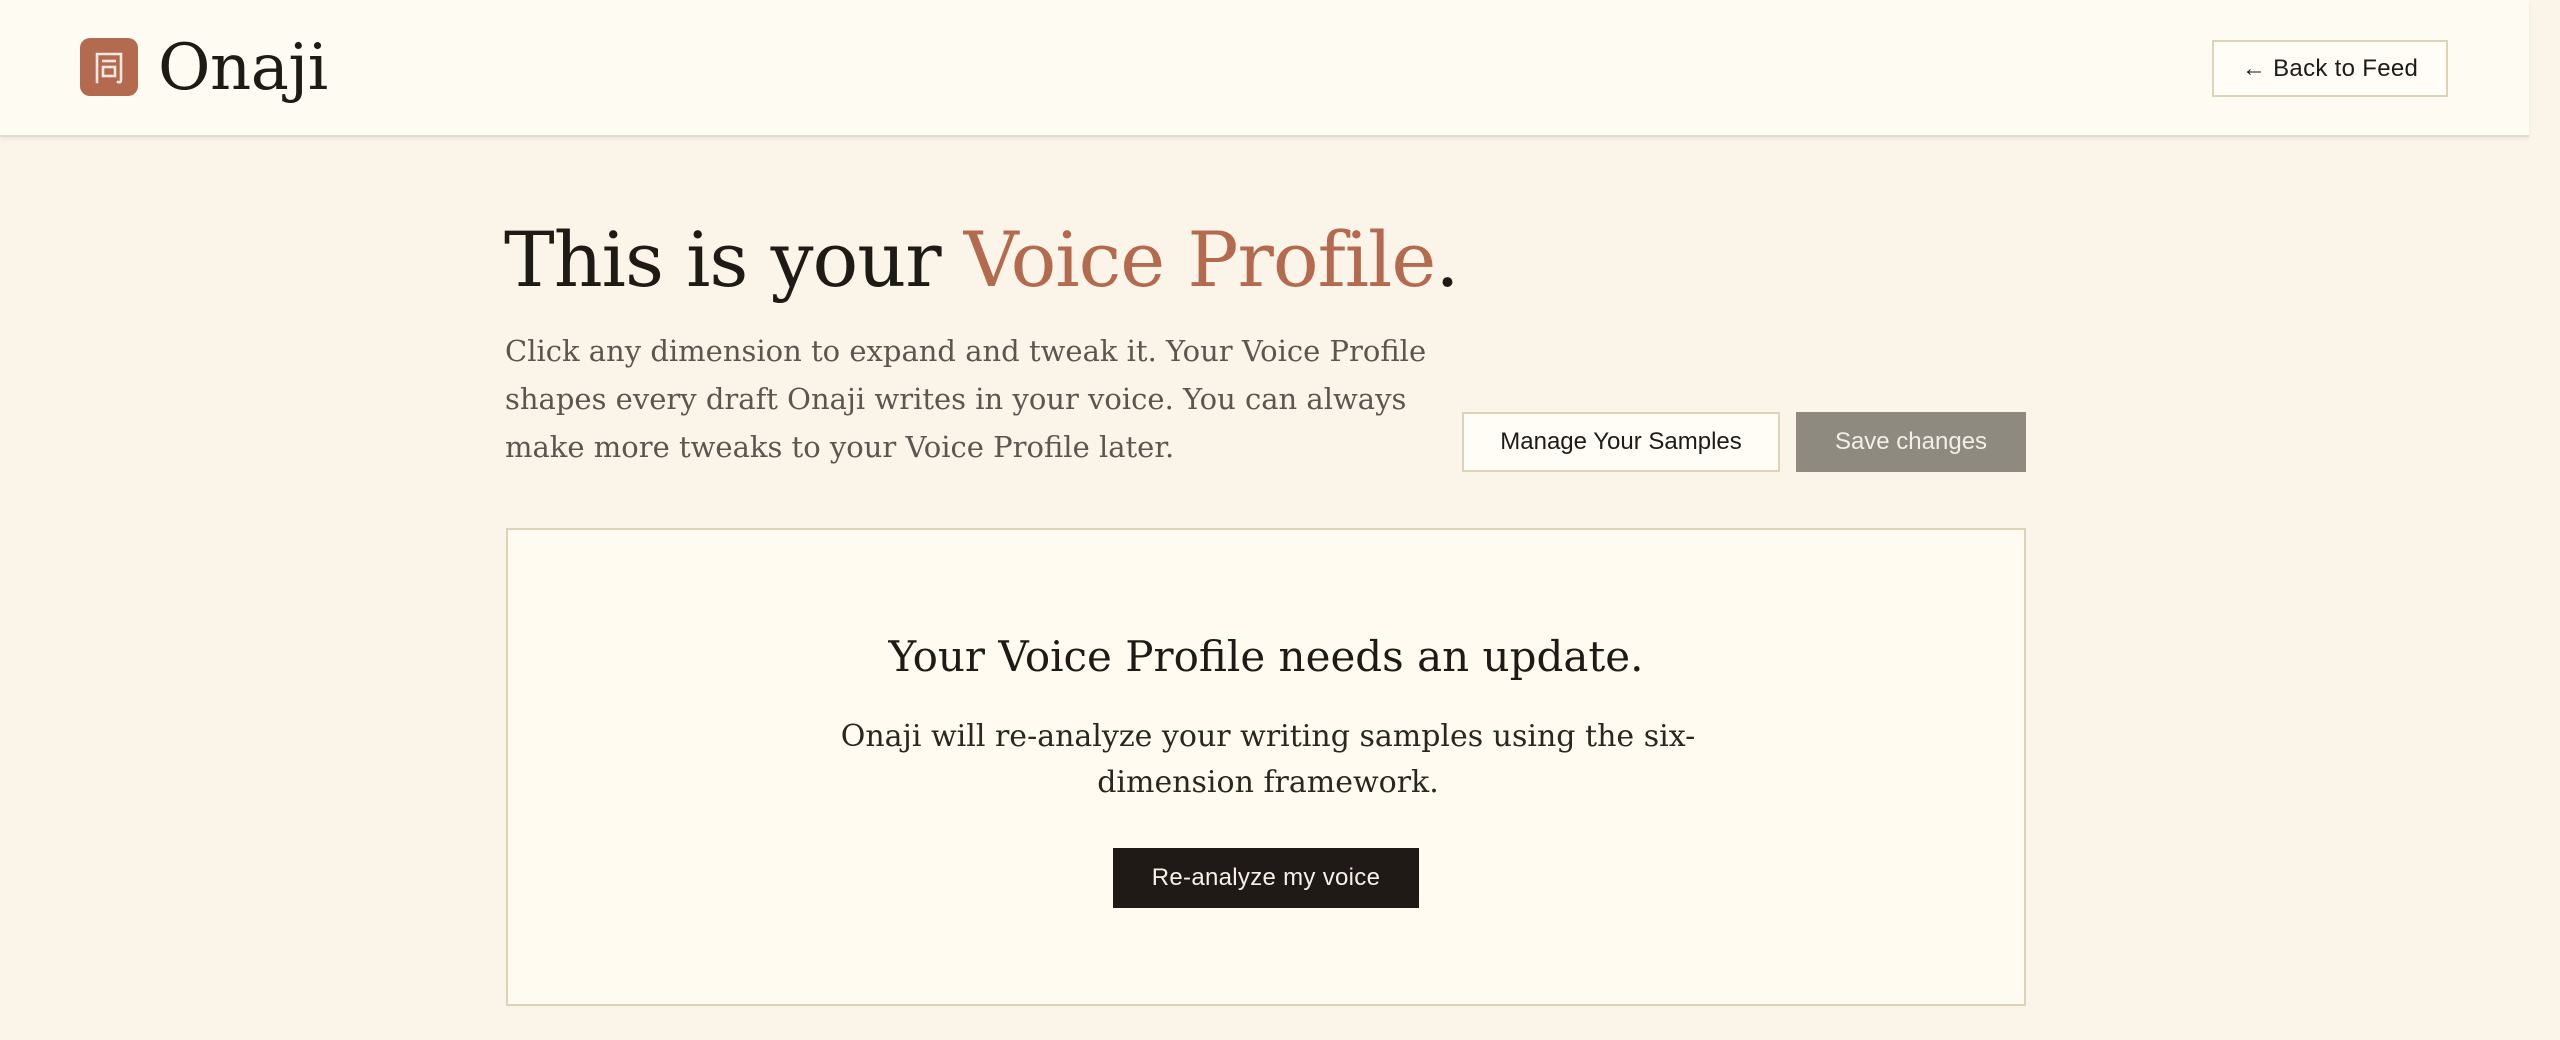  What do you see at coordinates (1621, 442) in the screenshot?
I see `manage-samples-button: Manage Your Samples` at bounding box center [1621, 442].